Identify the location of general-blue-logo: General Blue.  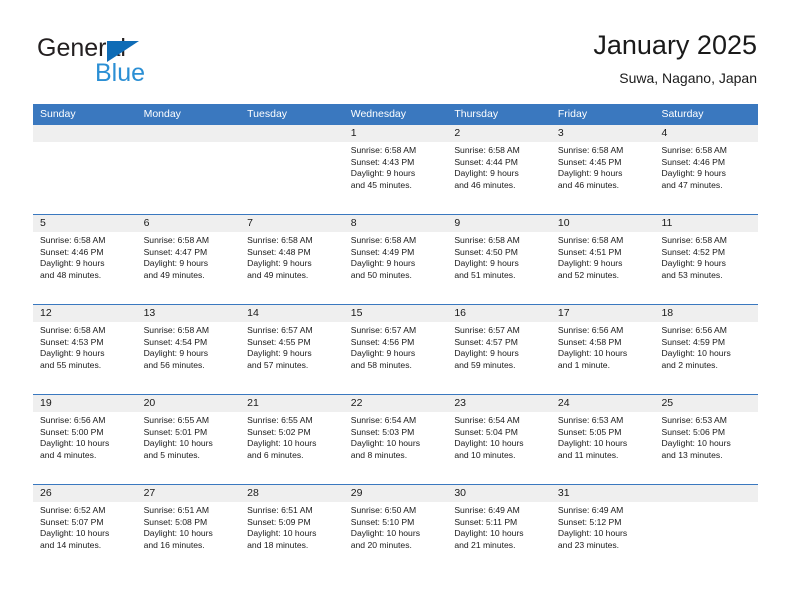
(145, 62).